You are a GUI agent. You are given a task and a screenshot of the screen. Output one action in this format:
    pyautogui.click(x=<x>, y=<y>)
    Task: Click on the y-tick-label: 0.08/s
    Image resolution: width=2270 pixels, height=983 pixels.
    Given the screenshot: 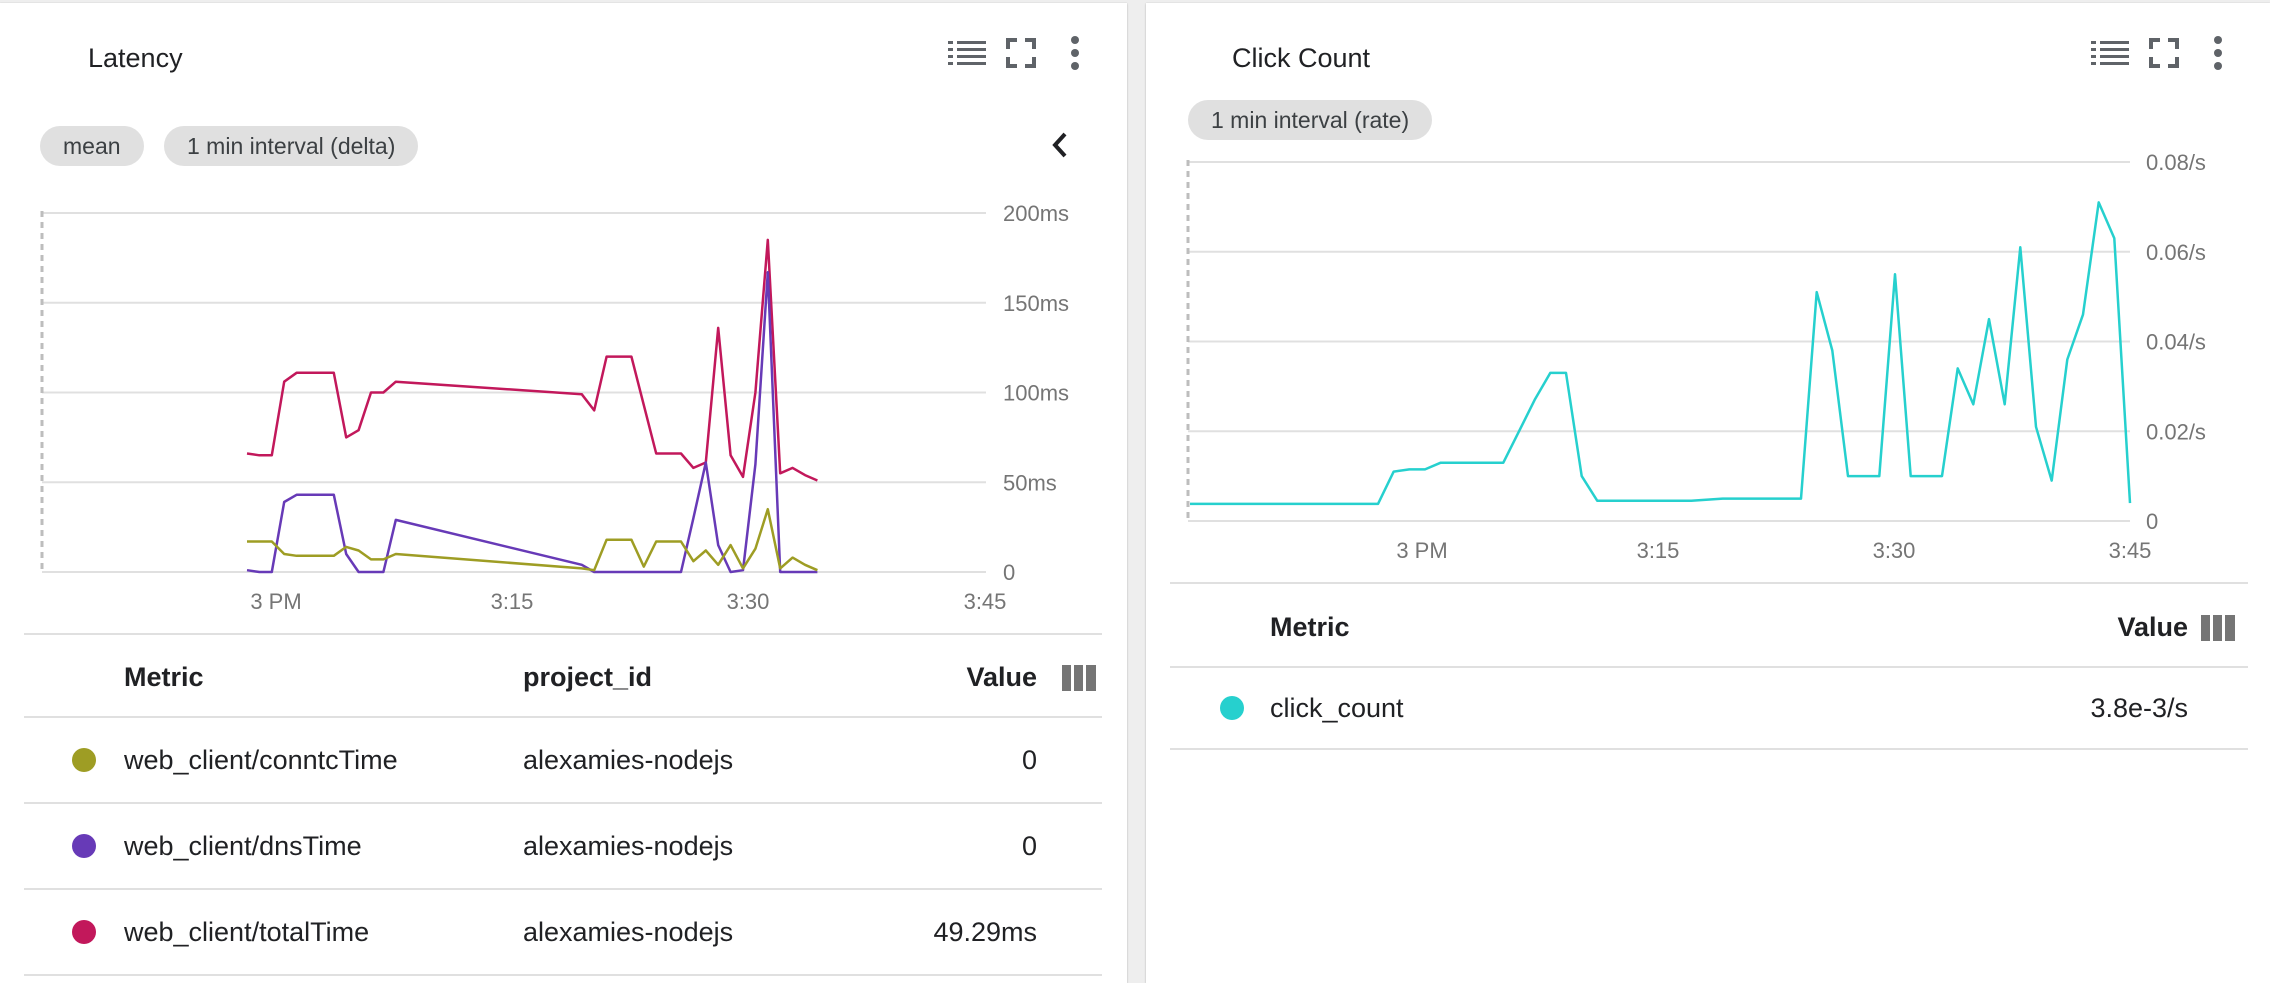 What is the action you would take?
    pyautogui.click(x=2176, y=162)
    